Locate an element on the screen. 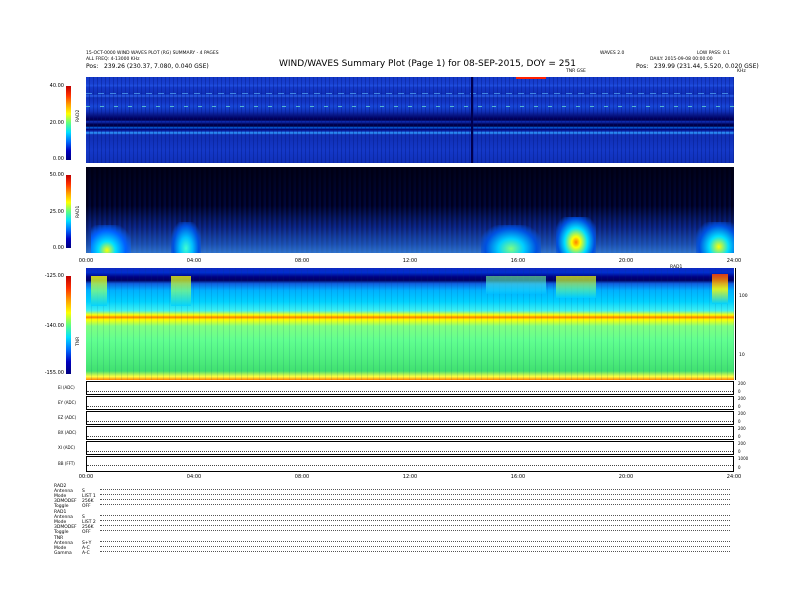 The height and width of the screenshot is (612, 792). time-tick-12: 12:00 is located at coordinates (410, 261).